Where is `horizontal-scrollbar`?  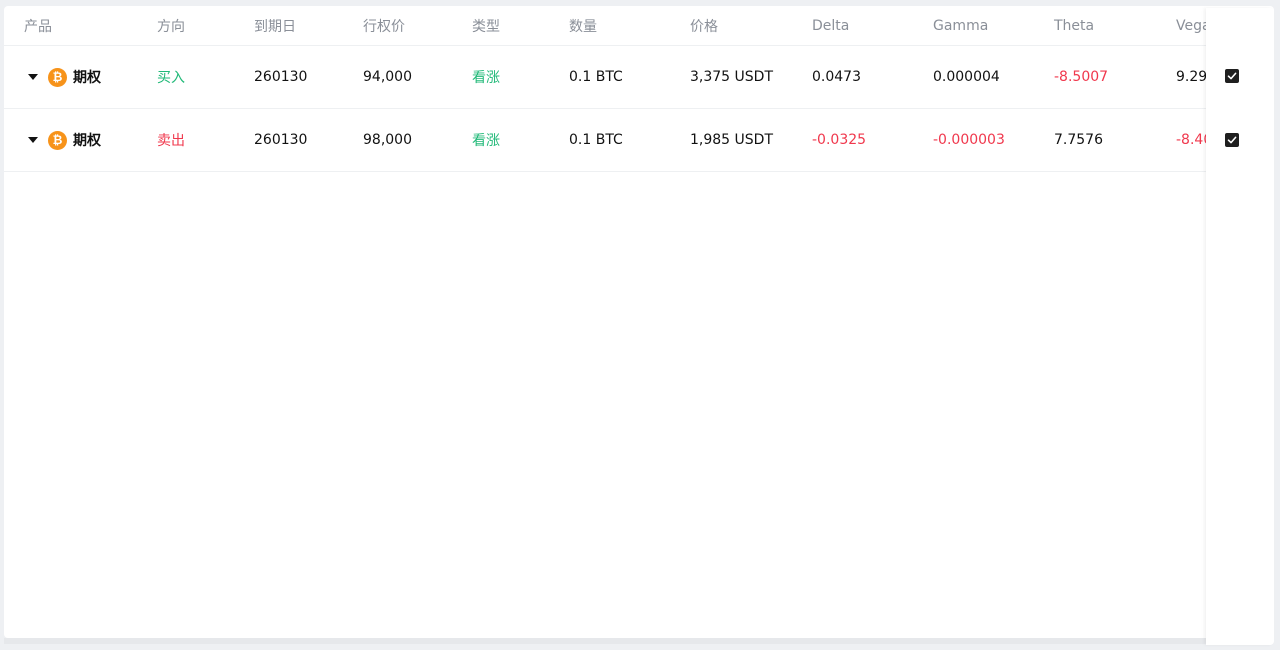
horizontal-scrollbar is located at coordinates (605, 641).